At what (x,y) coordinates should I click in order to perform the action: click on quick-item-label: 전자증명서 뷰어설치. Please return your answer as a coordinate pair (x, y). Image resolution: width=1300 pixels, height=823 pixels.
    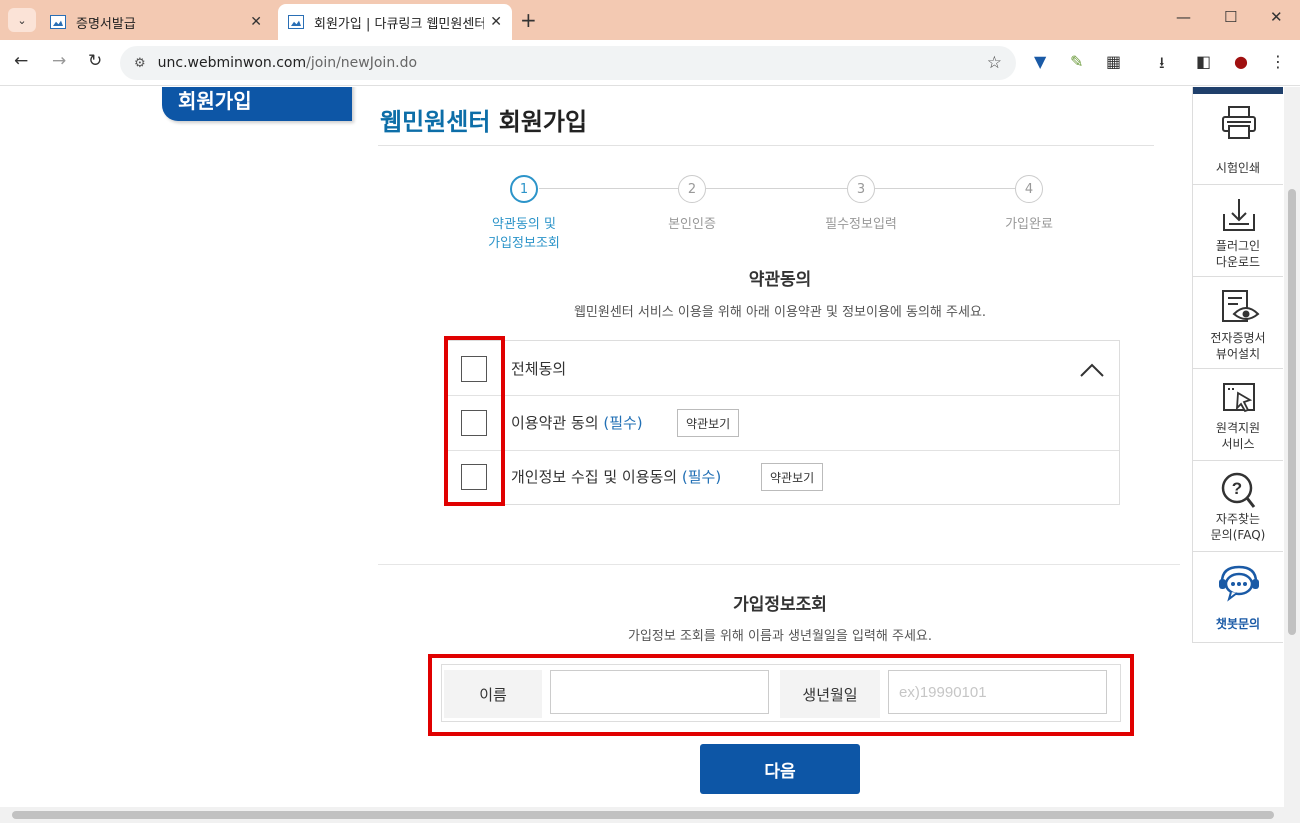
    Looking at the image, I should click on (1238, 346).